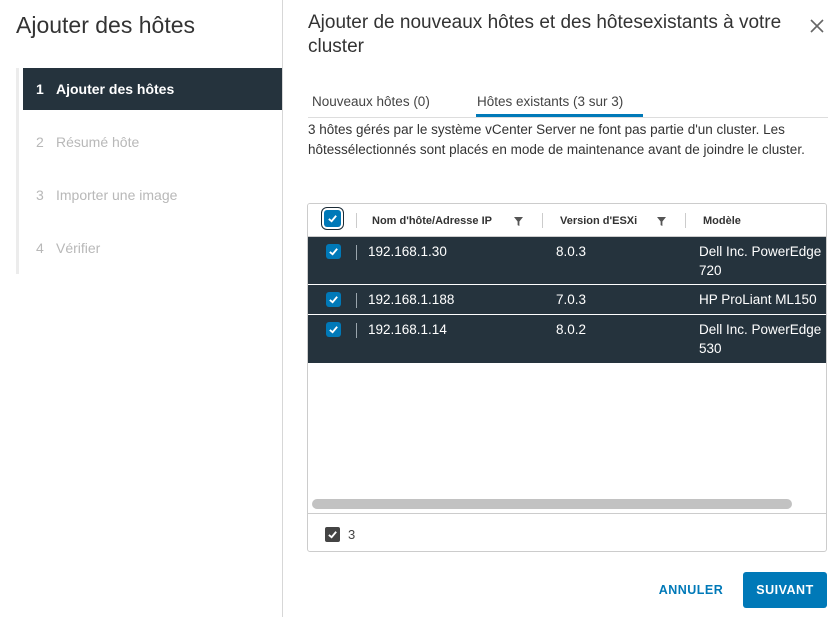 This screenshot has width=831, height=617. Describe the element at coordinates (411, 299) in the screenshot. I see `cell-host: 192.168.1.188` at that location.